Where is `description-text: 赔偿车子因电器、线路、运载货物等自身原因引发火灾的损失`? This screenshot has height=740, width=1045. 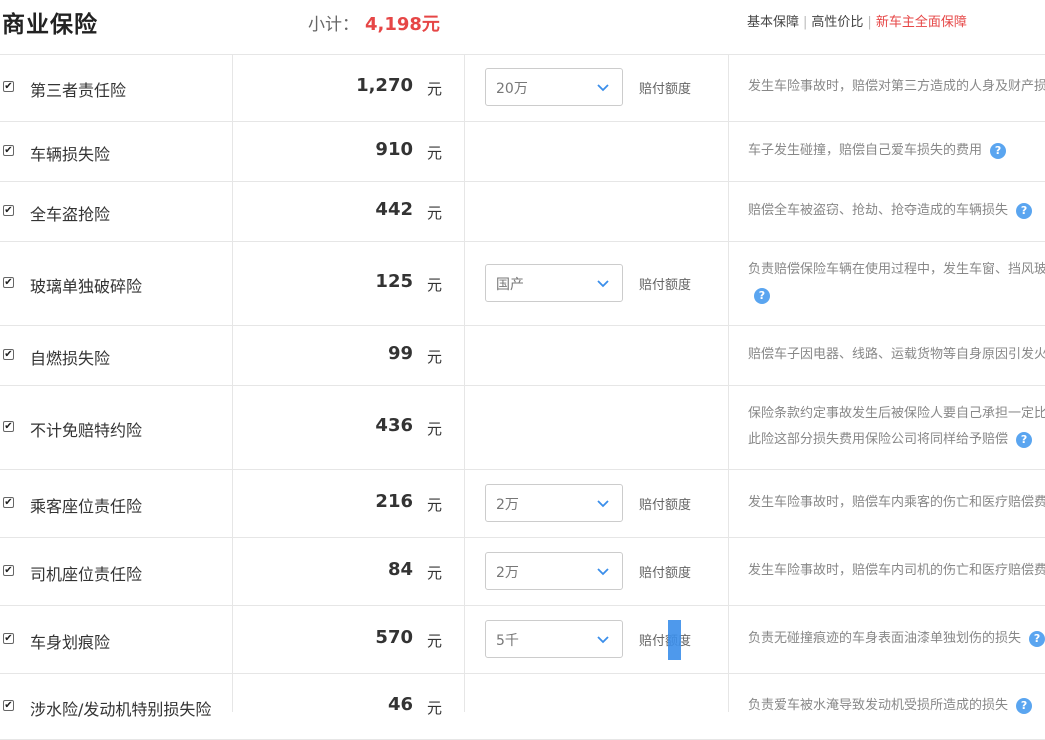 description-text: 赔偿车子因电器、线路、运载货物等自身原因引发火灾的损失 is located at coordinates (896, 354).